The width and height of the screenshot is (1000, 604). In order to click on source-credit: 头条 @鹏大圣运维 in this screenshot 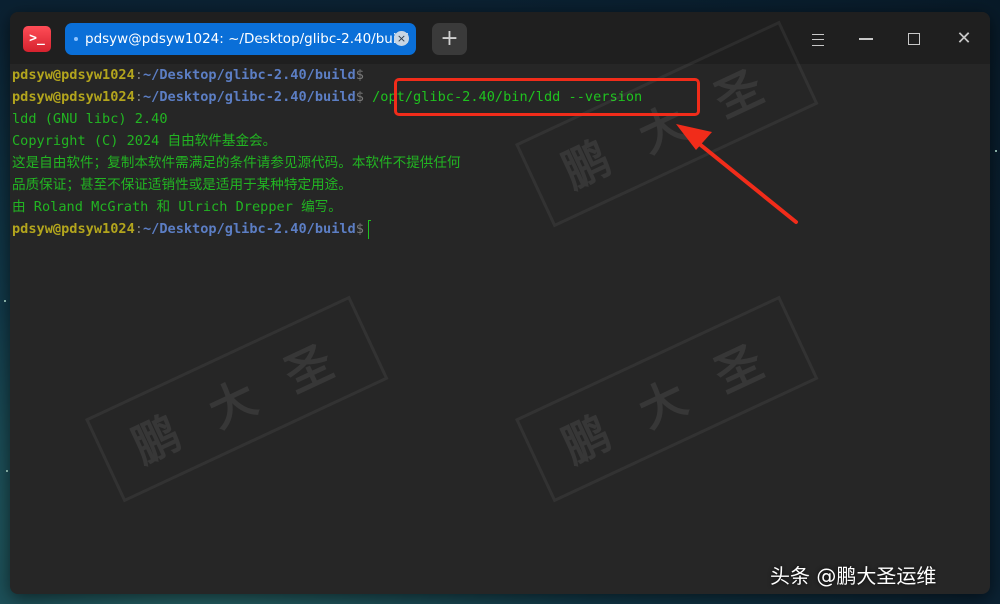, I will do `click(853, 576)`.